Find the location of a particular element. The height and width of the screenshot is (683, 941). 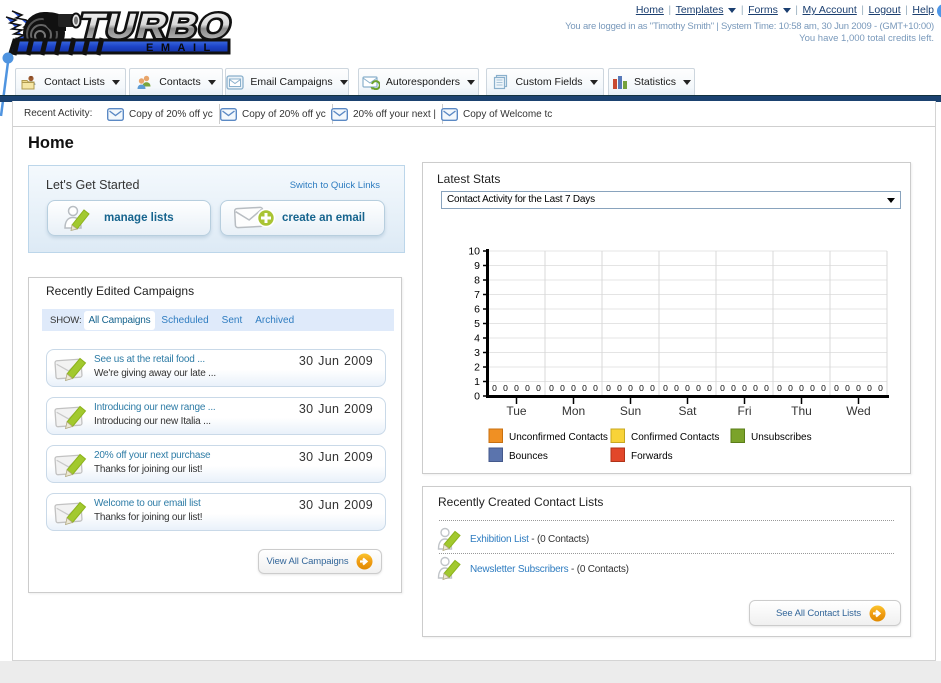

svg-text: 10 is located at coordinates (474, 252).